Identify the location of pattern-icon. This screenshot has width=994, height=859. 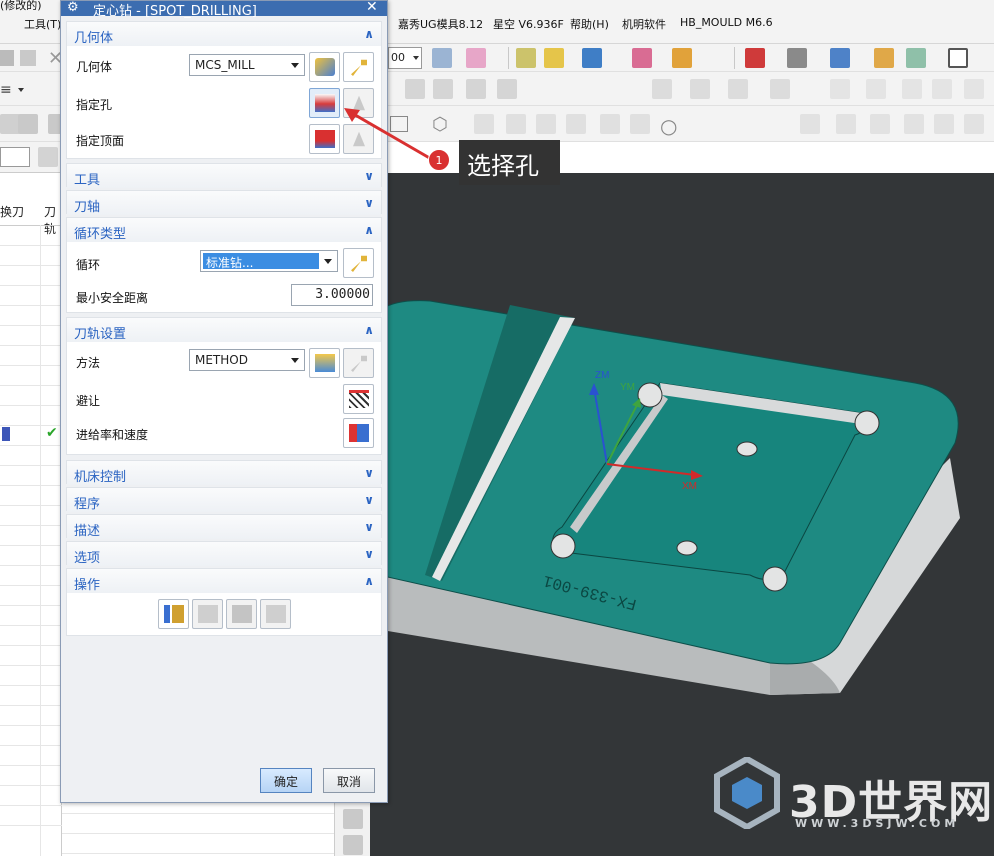
(840, 89).